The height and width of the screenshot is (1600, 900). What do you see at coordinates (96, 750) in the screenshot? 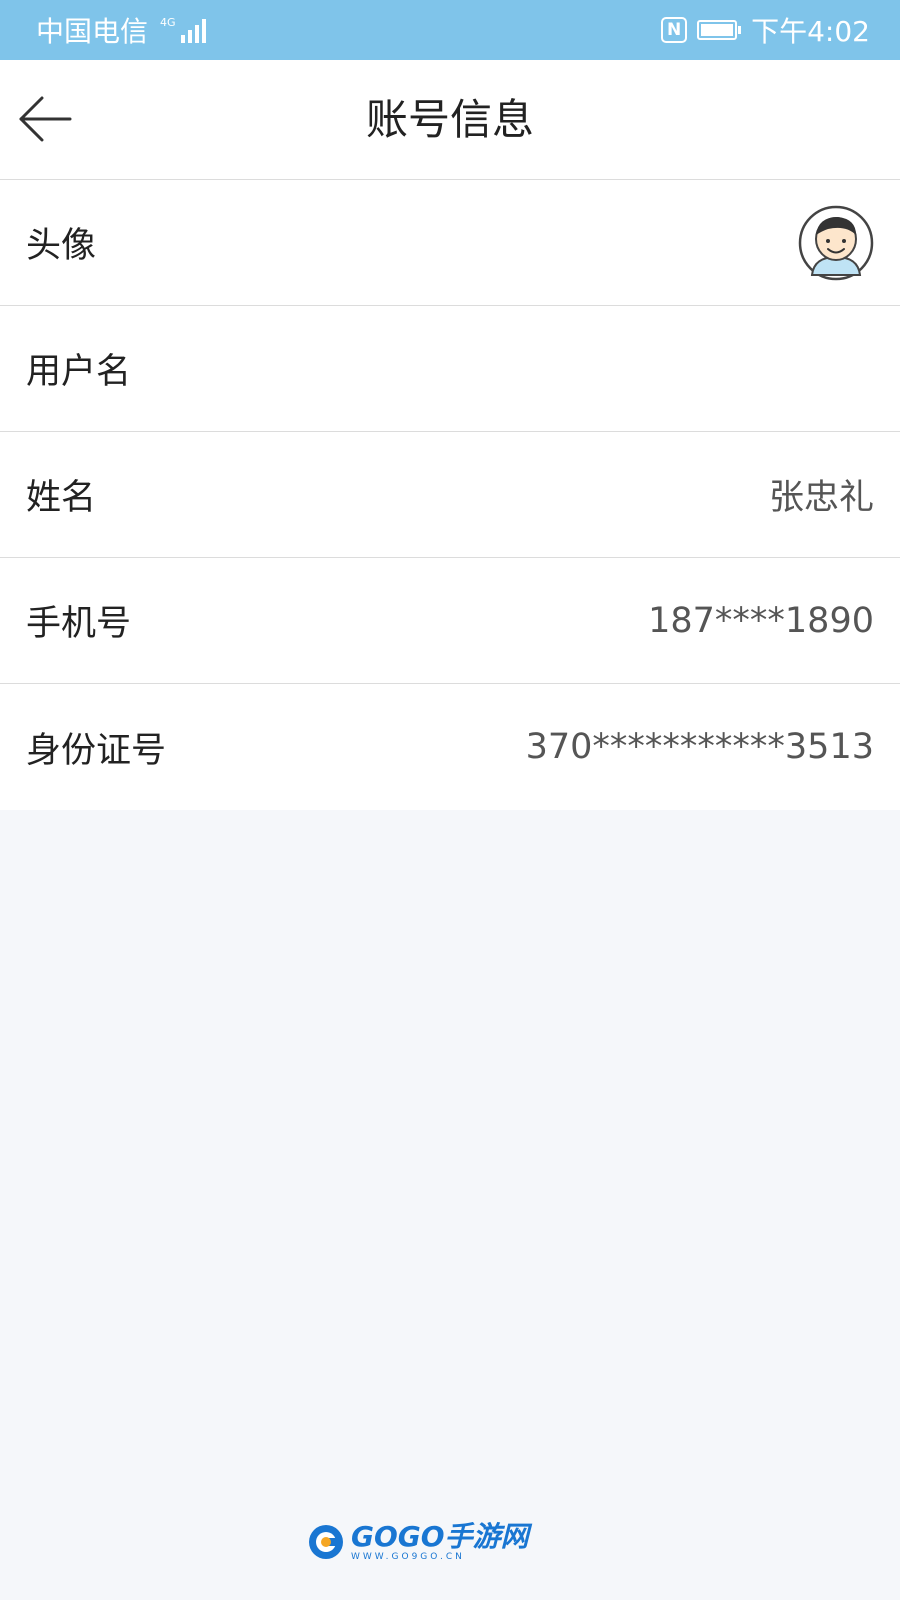
I see `id-number-label: 身份证号` at bounding box center [96, 750].